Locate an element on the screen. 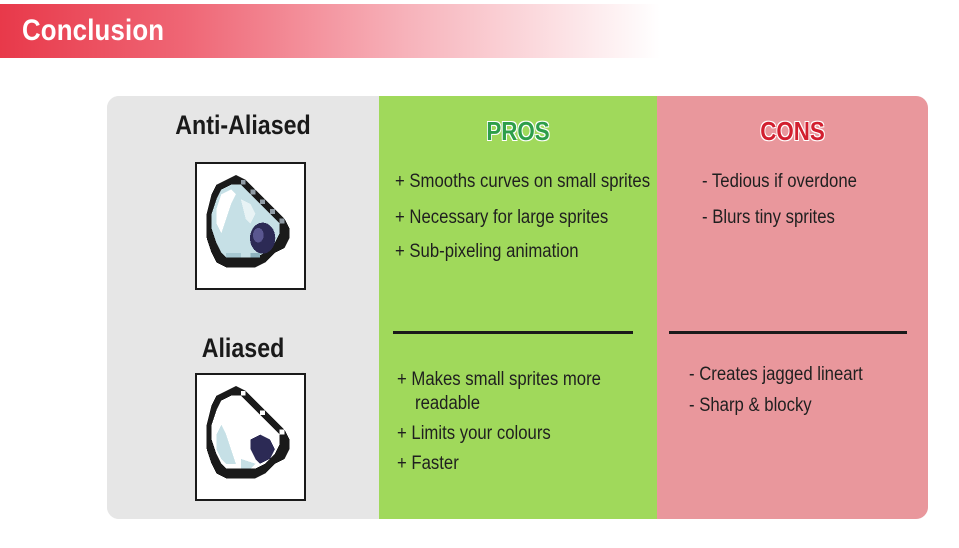 The image size is (959, 548). cons-item: - Tedious if overdone is located at coordinates (779, 181).